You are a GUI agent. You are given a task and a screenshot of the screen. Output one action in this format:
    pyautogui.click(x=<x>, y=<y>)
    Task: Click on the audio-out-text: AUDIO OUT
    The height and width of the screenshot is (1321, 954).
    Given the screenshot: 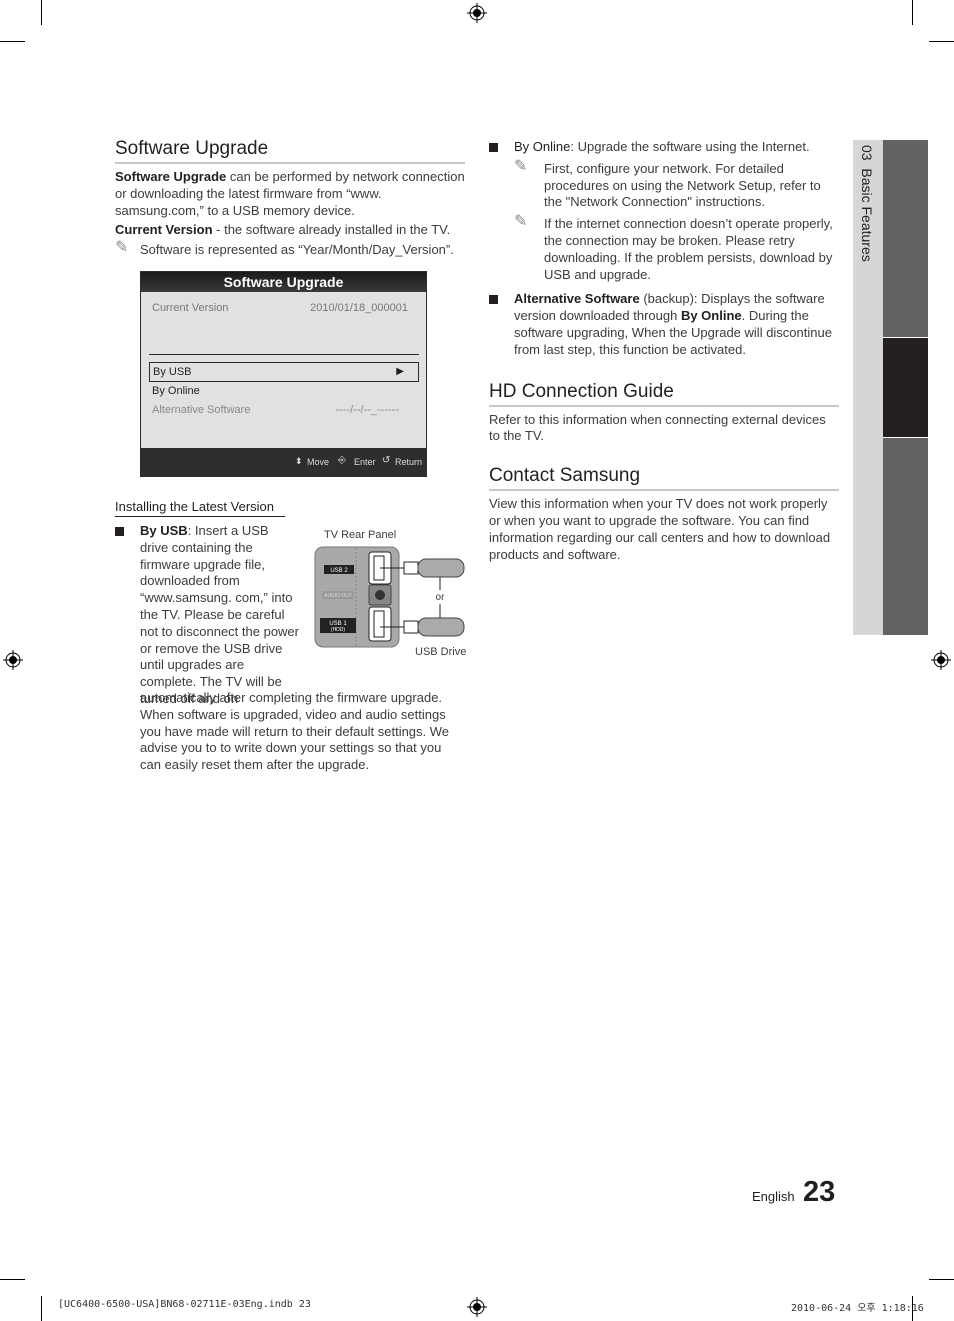 What is the action you would take?
    pyautogui.click(x=338, y=596)
    